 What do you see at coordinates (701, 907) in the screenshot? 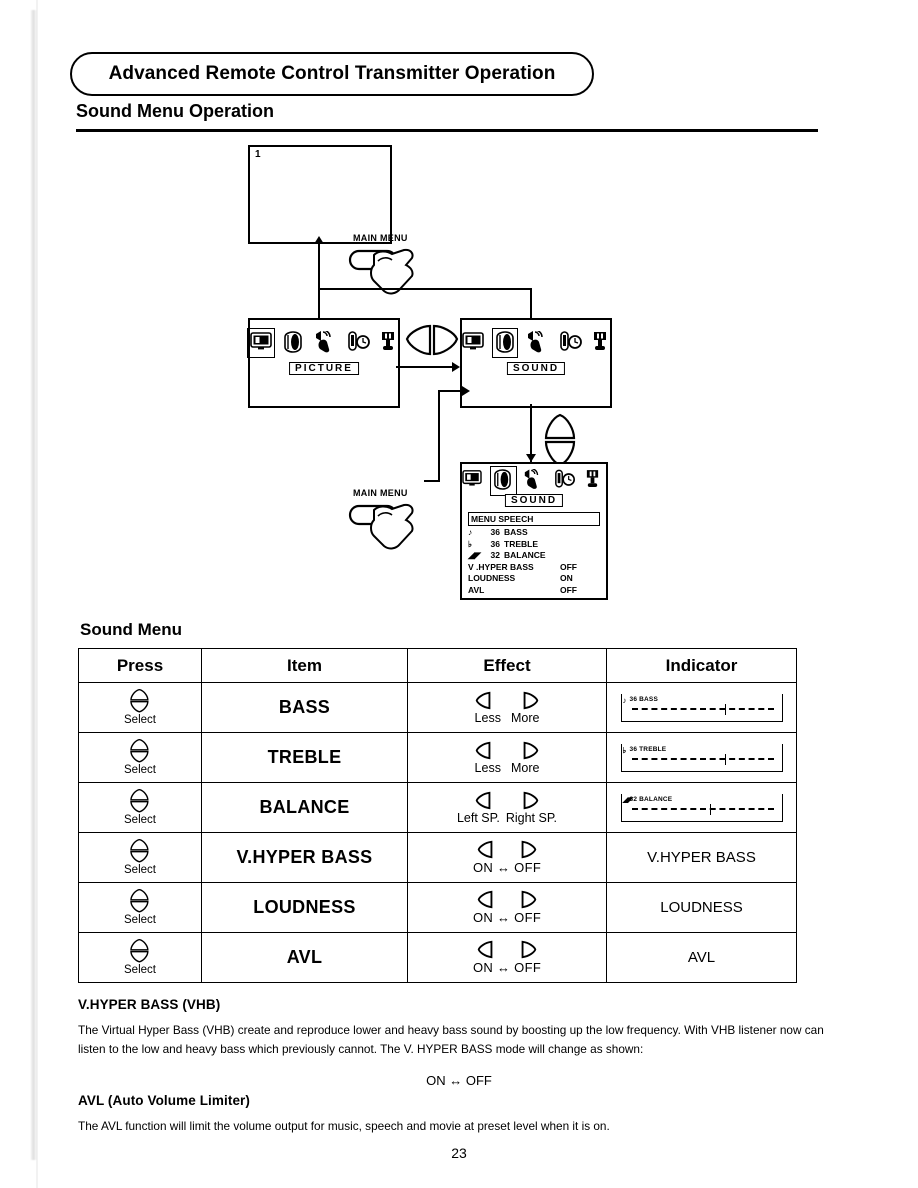
I see `indicator-cell: LOUDNESS` at bounding box center [701, 907].